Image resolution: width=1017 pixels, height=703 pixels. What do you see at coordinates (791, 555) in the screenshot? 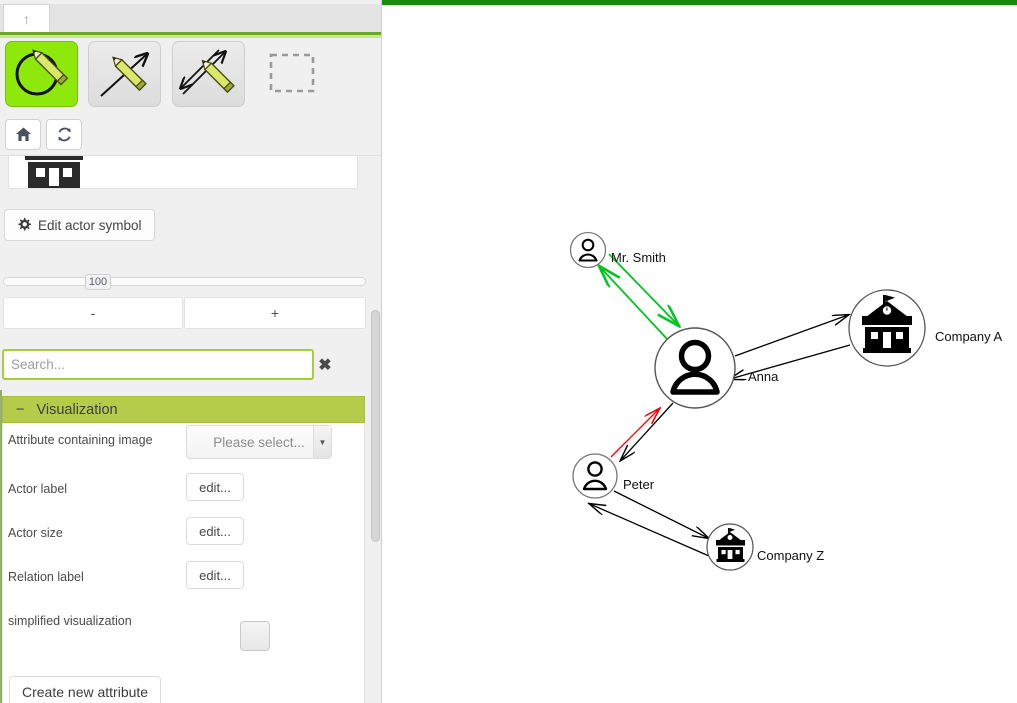
I see `node-label-company-z: Company Z` at bounding box center [791, 555].